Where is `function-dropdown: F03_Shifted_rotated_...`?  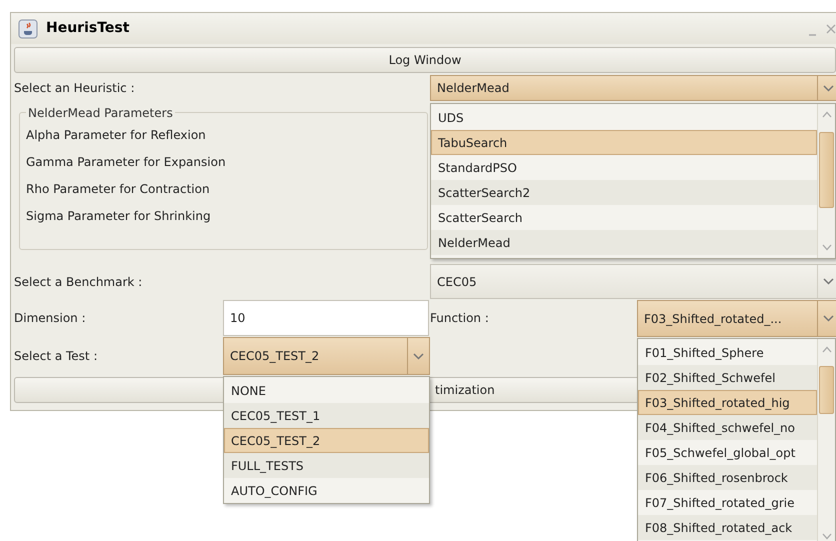 function-dropdown: F03_Shifted_rotated_... is located at coordinates (736, 318).